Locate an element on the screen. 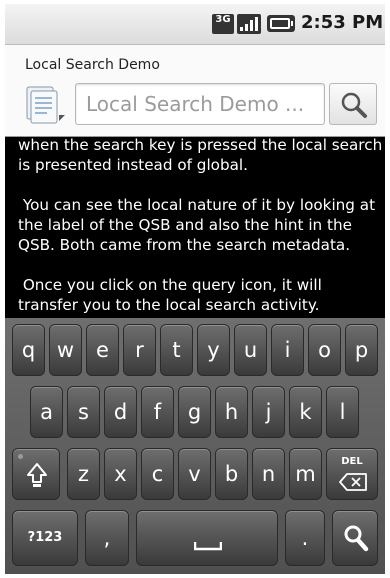 The image size is (390, 578). search-key is located at coordinates (355, 538).